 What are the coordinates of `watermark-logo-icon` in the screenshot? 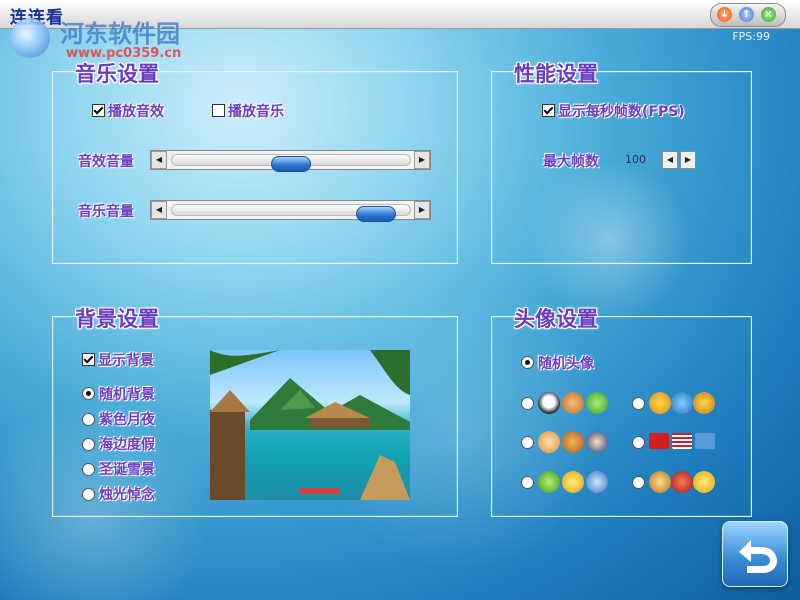 It's located at (30, 38).